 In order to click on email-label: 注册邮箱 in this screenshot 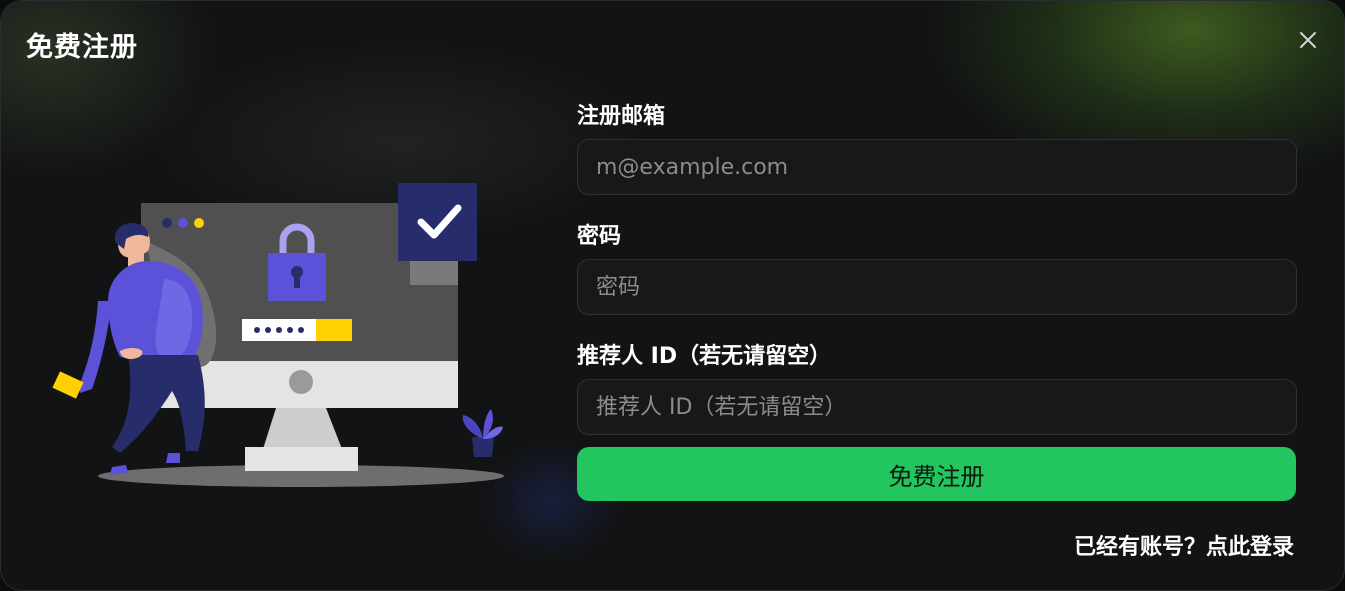, I will do `click(621, 116)`.